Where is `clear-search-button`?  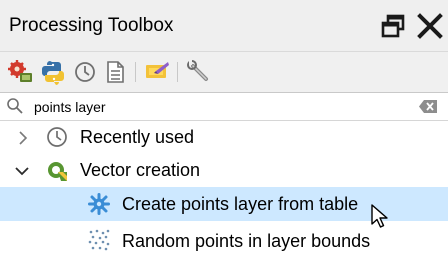 clear-search-button is located at coordinates (428, 106).